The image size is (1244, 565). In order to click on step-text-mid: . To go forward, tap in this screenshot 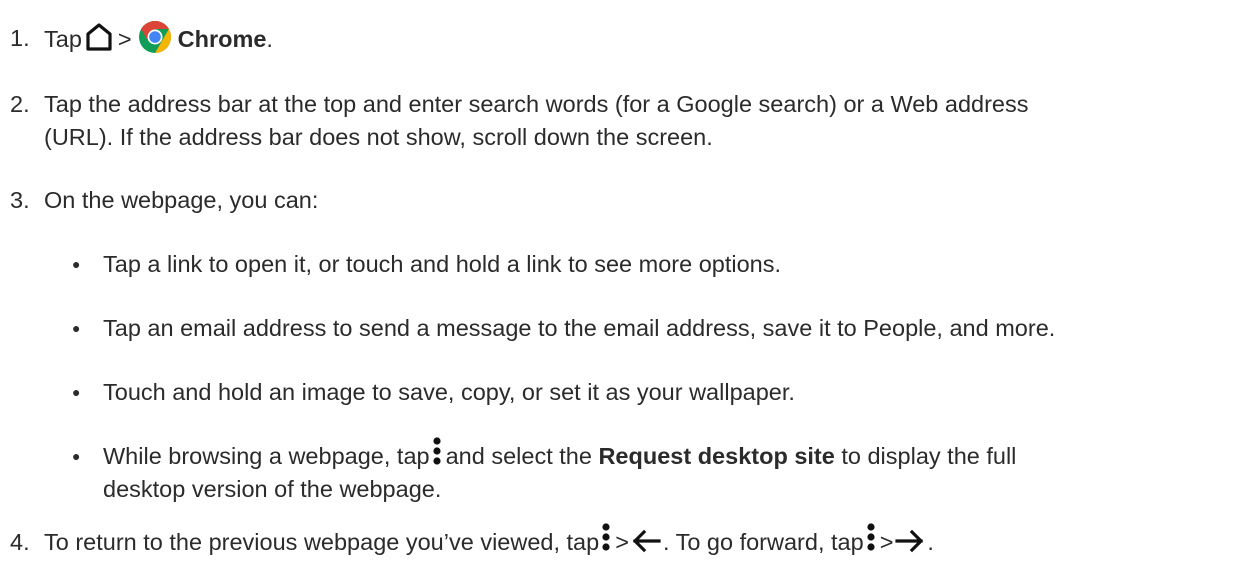, I will do `click(763, 542)`.